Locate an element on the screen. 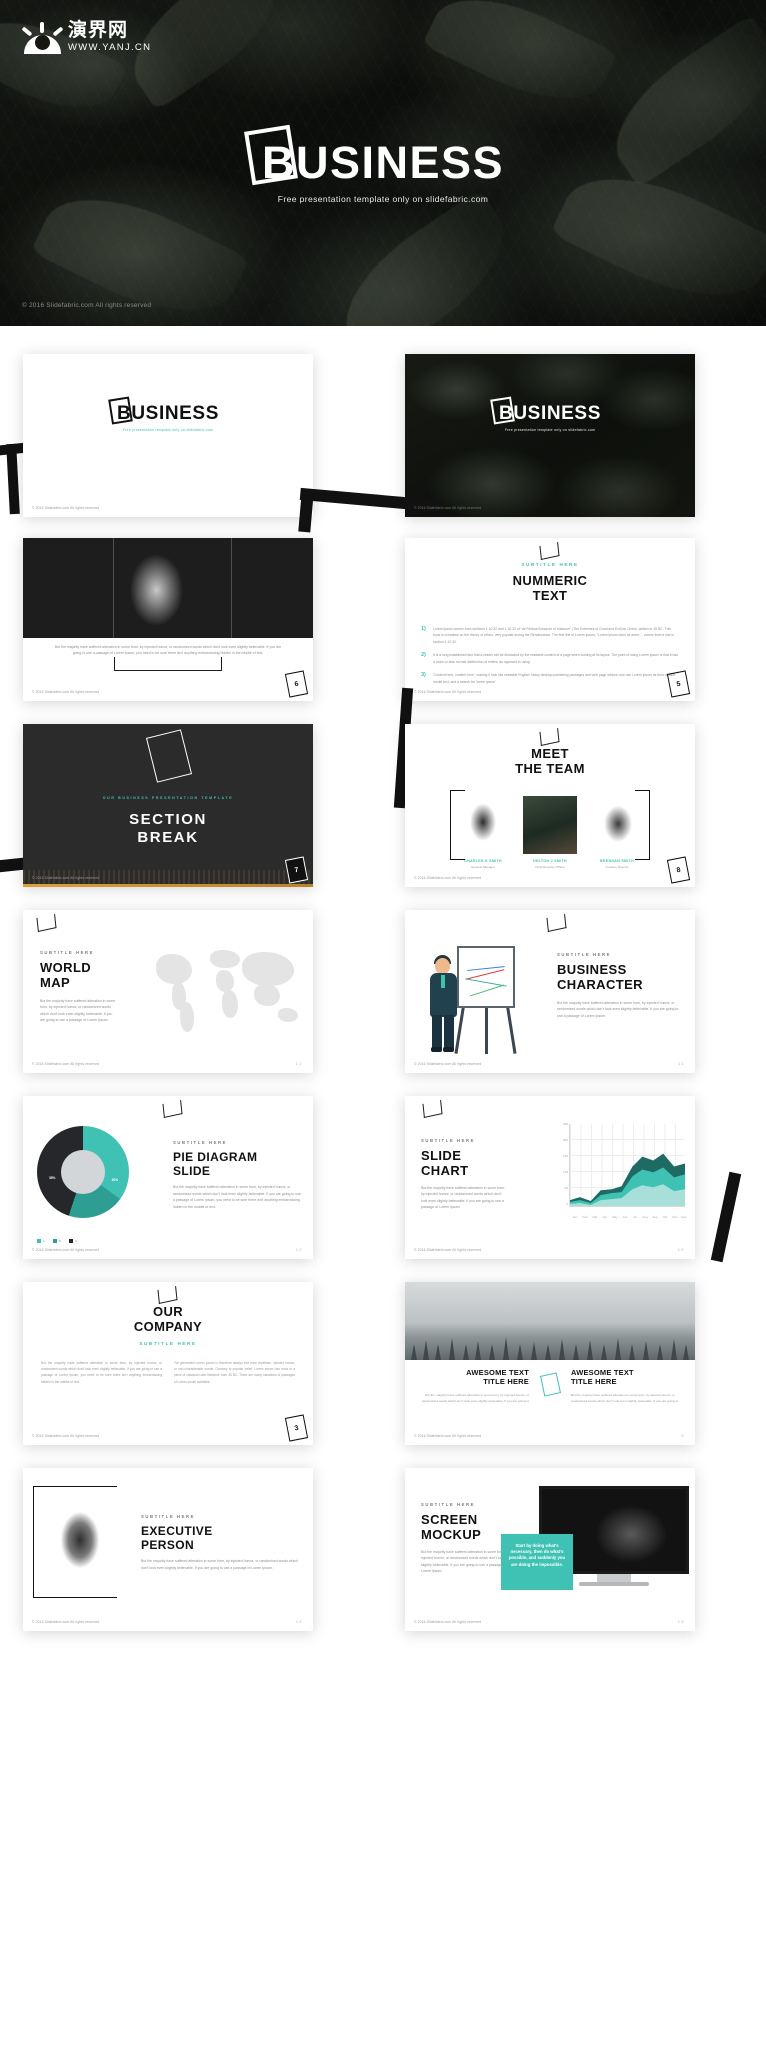 Image resolution: width=766 pixels, height=2060 pixels. slide1-title: BUSINESS is located at coordinates (163, 410).